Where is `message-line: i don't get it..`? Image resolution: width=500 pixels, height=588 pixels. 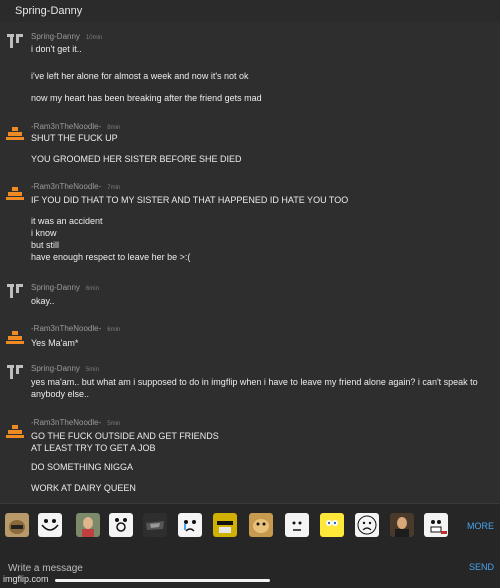
message-line: i don't get it.. is located at coordinates (56, 49).